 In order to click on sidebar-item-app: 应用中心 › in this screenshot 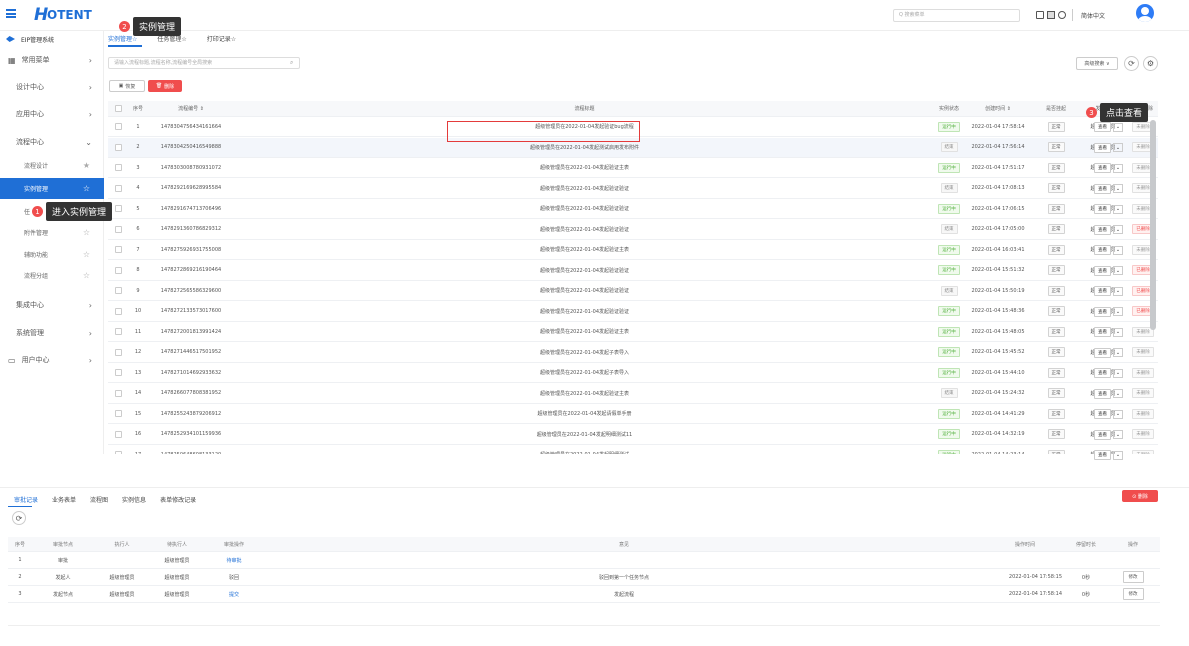, I will do `click(52, 114)`.